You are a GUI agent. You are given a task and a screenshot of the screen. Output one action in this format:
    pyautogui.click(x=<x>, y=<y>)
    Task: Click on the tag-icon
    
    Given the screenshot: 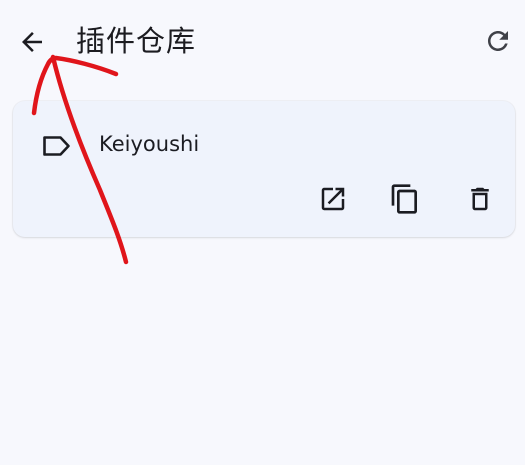 What is the action you would take?
    pyautogui.click(x=56, y=146)
    